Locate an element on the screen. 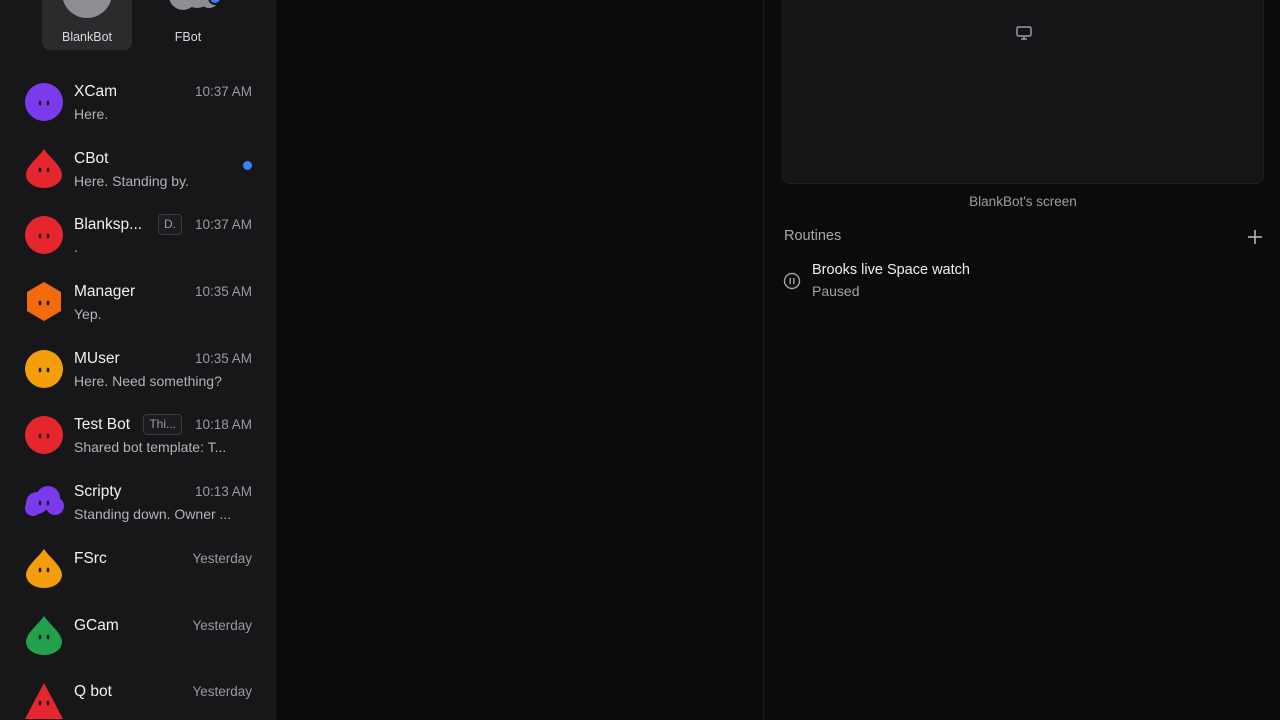 The width and height of the screenshot is (1280, 720). chat-preview: Here. Need something? is located at coordinates (148, 380).